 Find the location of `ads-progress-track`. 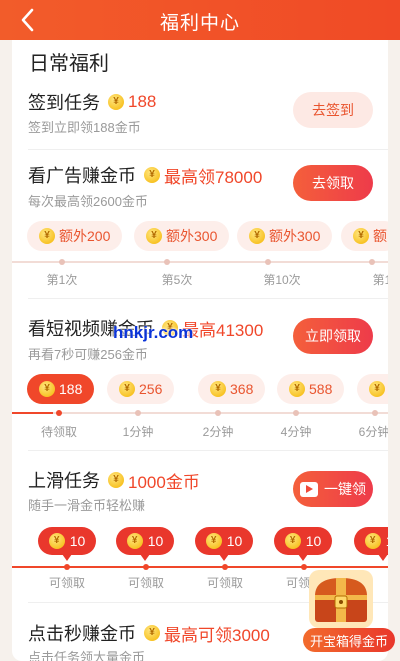

ads-progress-track is located at coordinates (200, 262).